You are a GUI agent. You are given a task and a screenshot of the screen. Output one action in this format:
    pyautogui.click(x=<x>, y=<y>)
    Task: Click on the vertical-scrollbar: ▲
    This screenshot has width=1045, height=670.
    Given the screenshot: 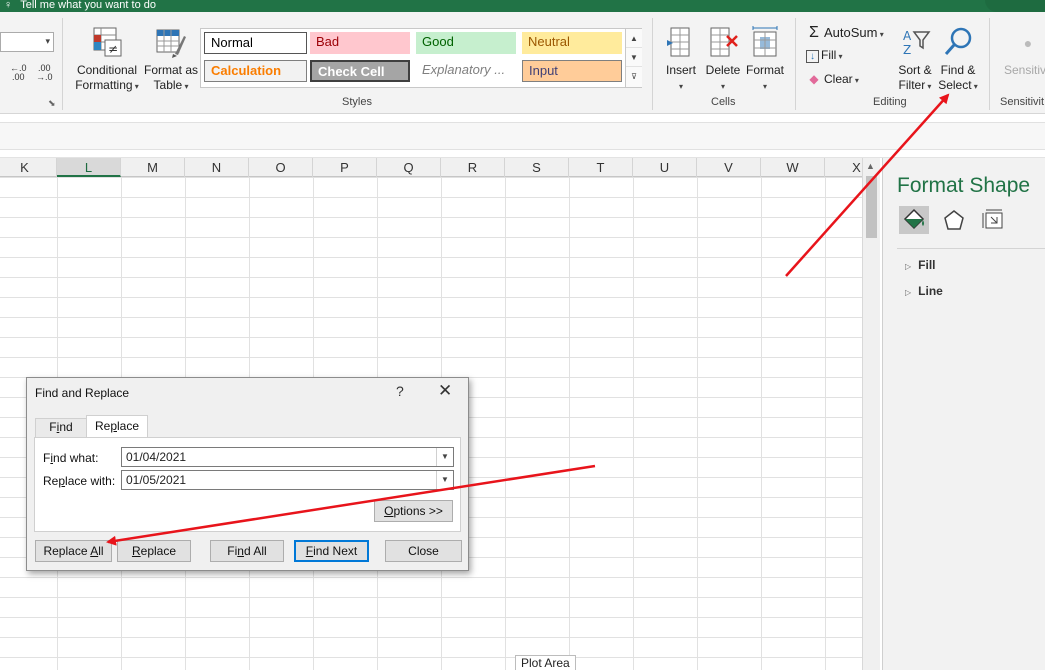 What is the action you would take?
    pyautogui.click(x=871, y=414)
    